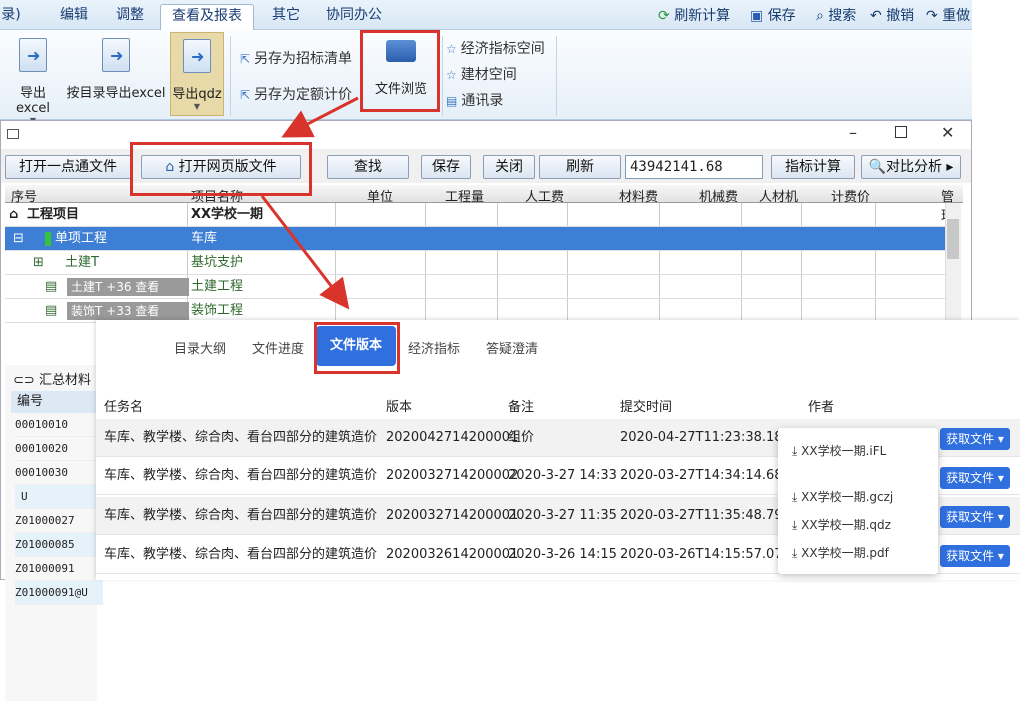 The image size is (1020, 701). I want to click on version-note: 2020-3-27 14:33, so click(562, 475).